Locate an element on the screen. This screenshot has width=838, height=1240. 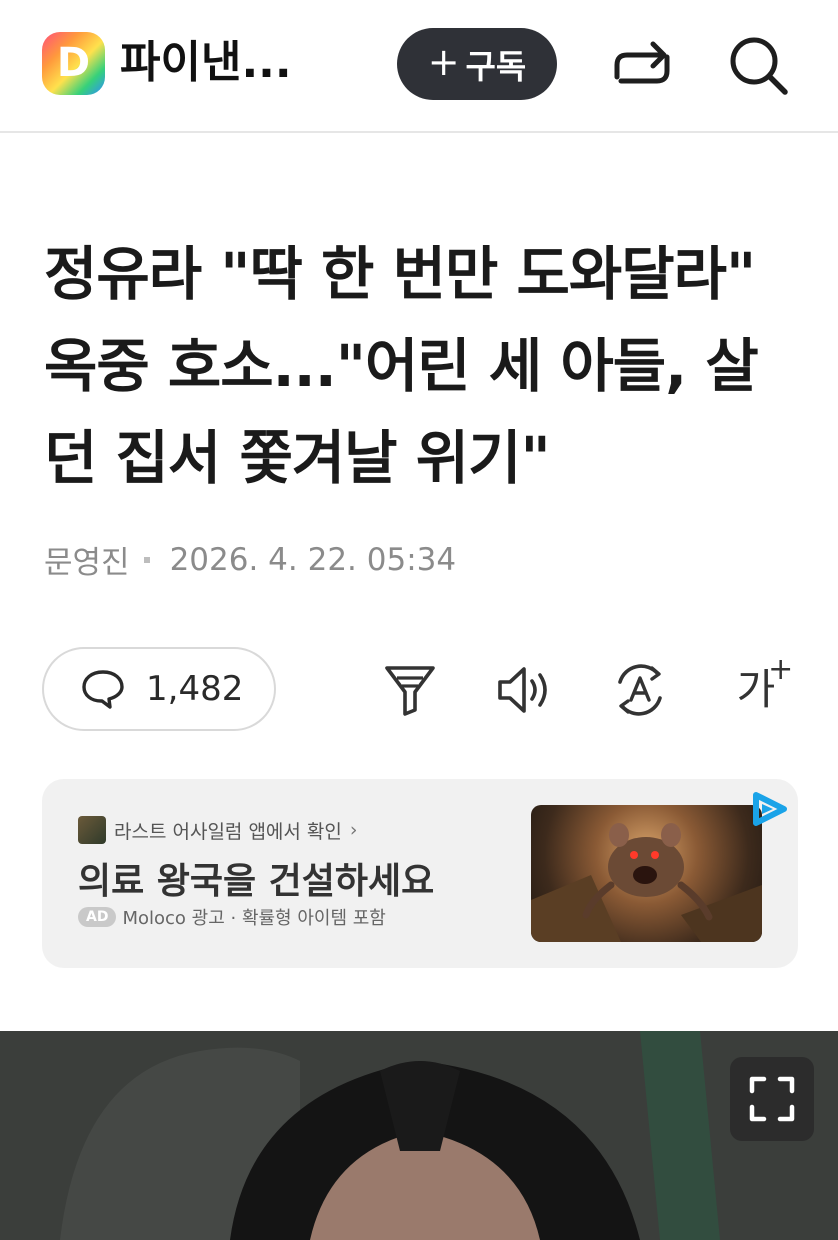
ad-footer: AD Moloco 광고 · 확률형 아이템 포함 is located at coordinates (232, 917).